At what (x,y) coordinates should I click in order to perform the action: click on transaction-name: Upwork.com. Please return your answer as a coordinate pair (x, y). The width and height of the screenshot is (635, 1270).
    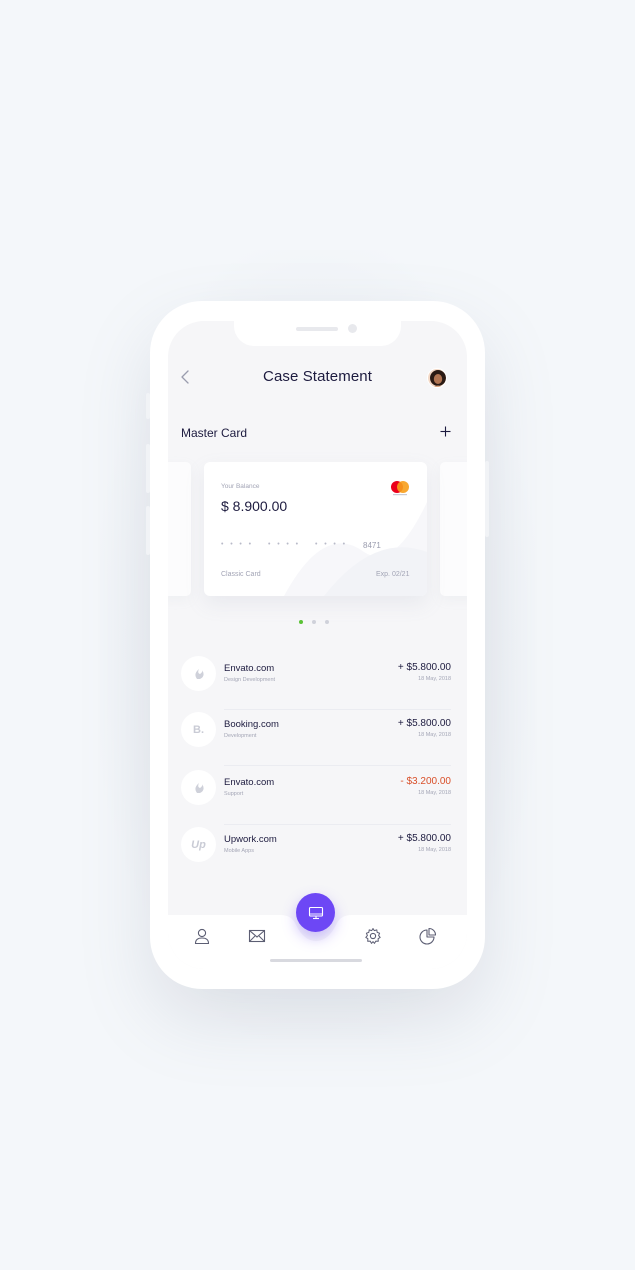
    Looking at the image, I should click on (250, 839).